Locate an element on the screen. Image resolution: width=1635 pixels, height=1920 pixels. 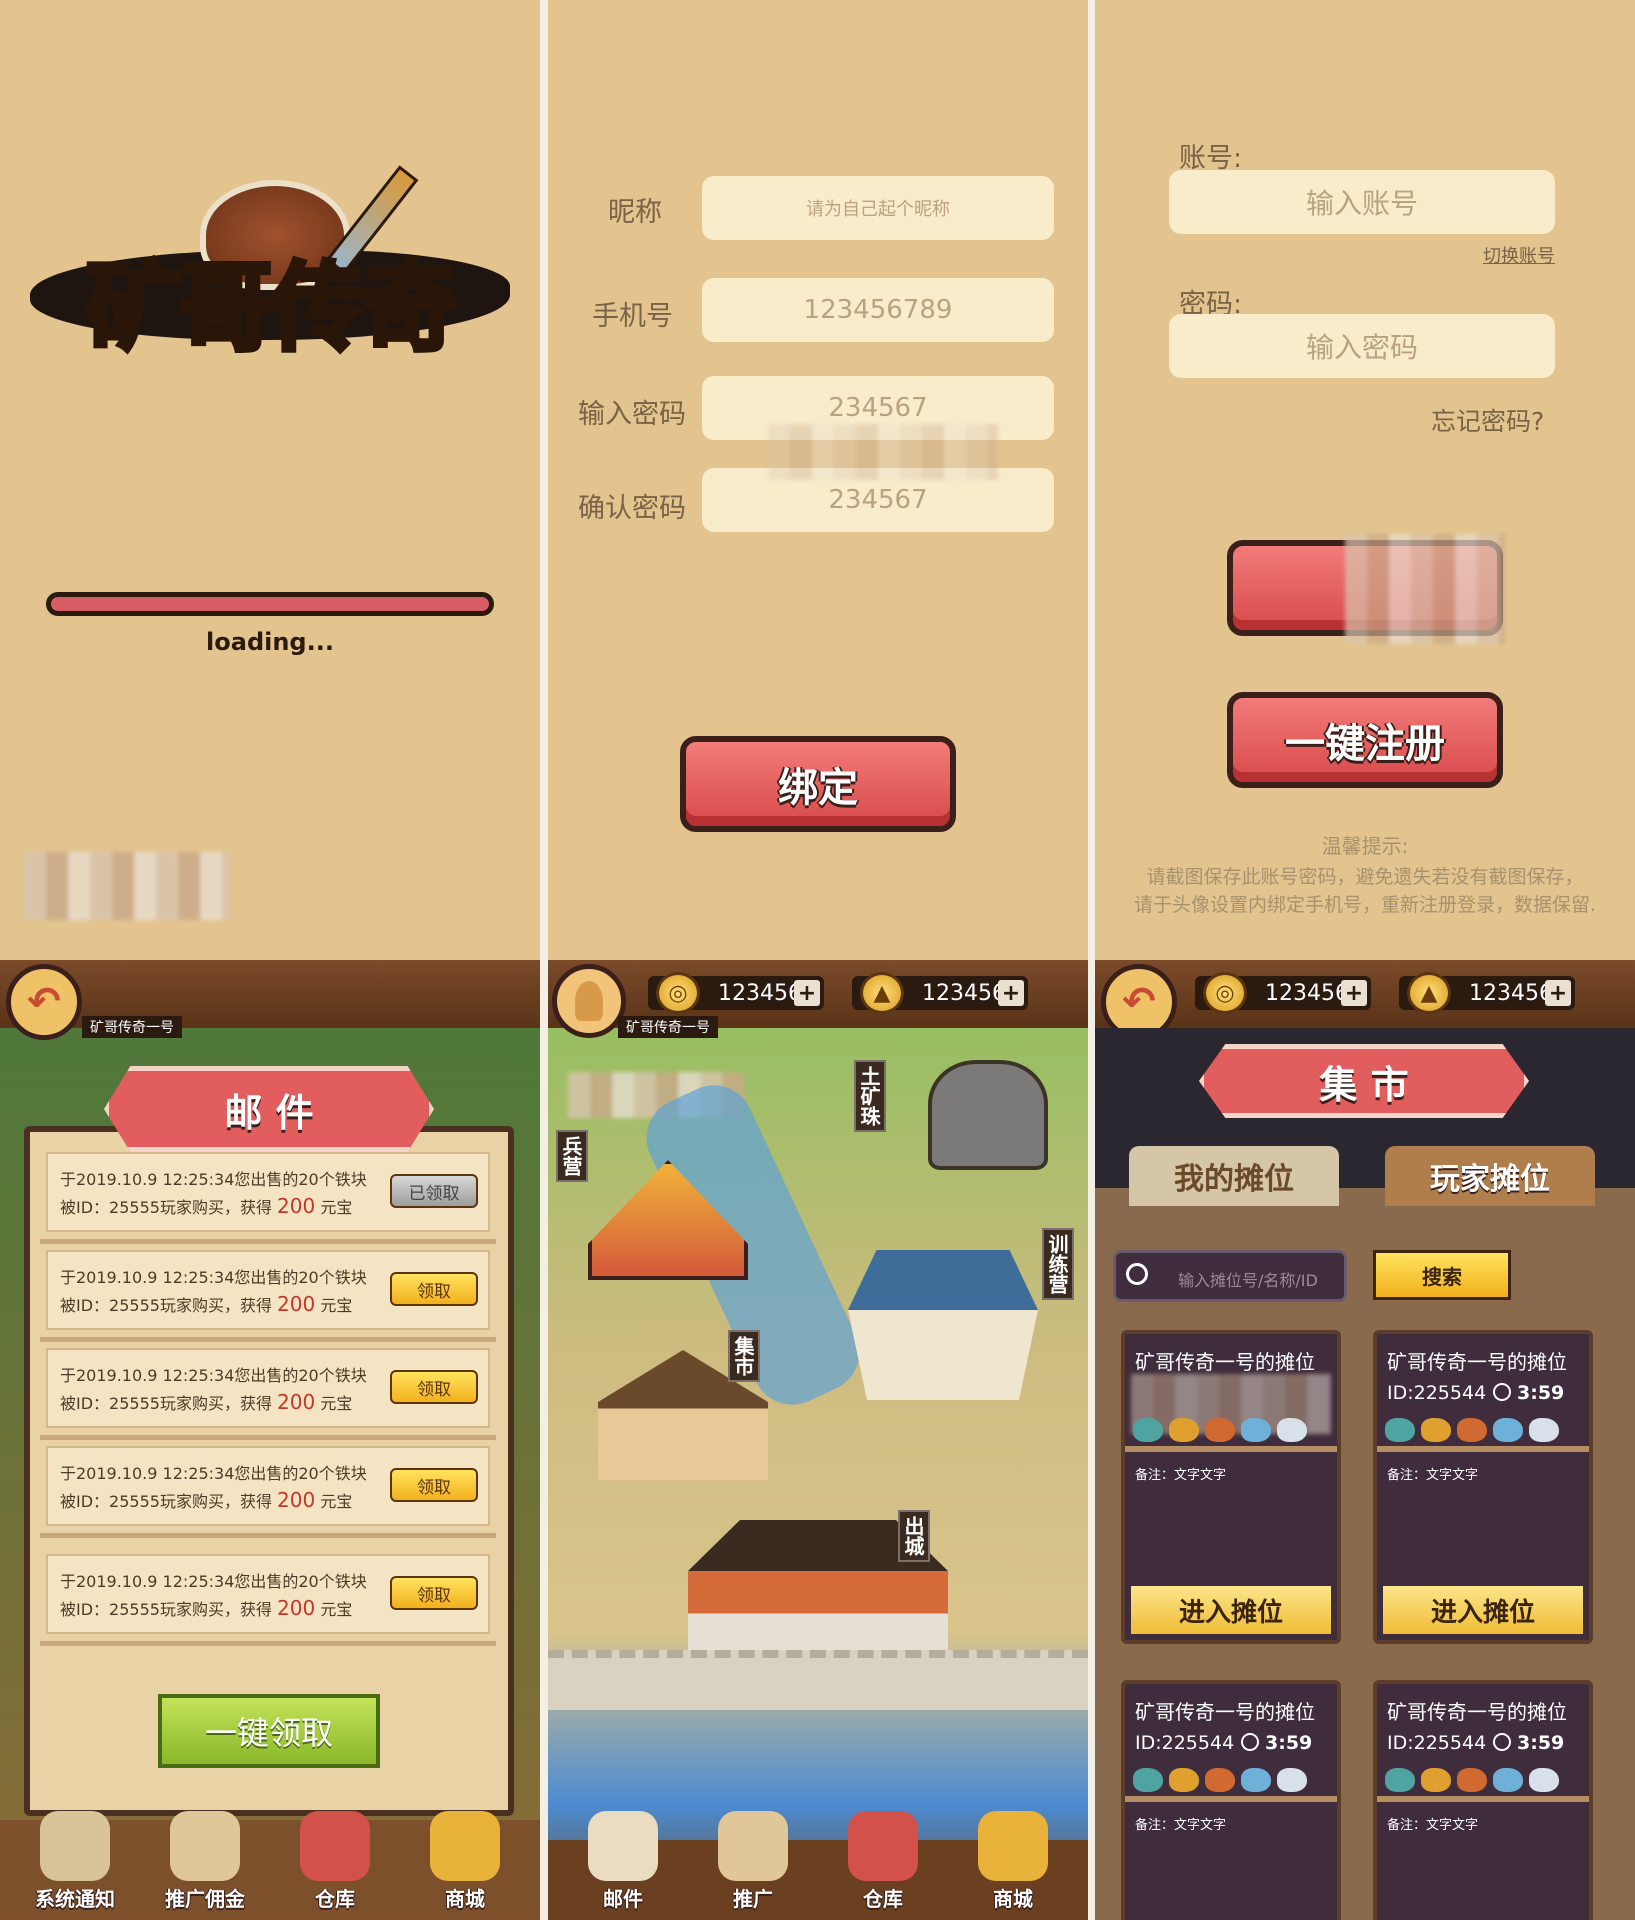
nav-mail: 邮件 is located at coordinates (623, 1861).